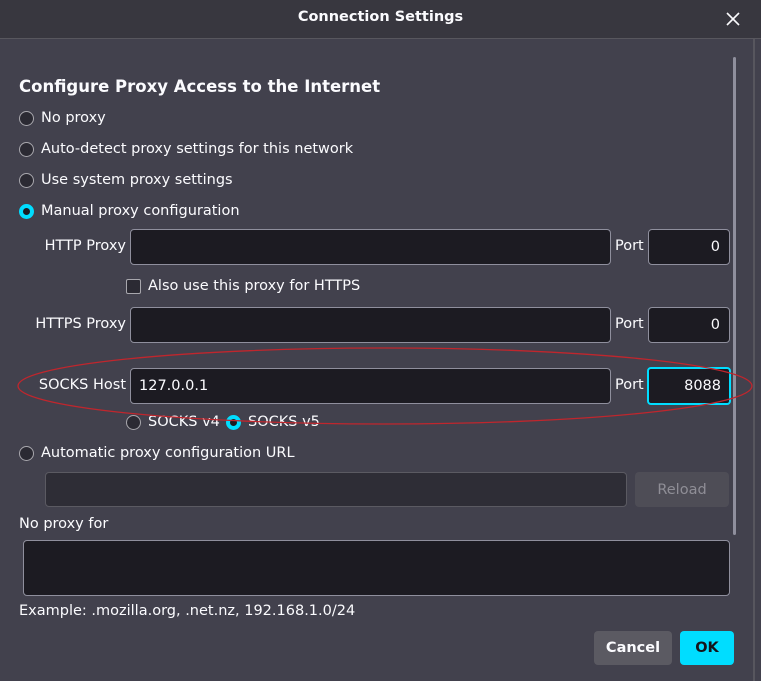  I want to click on radio-system-proxy: Use system proxy settings, so click(126, 180).